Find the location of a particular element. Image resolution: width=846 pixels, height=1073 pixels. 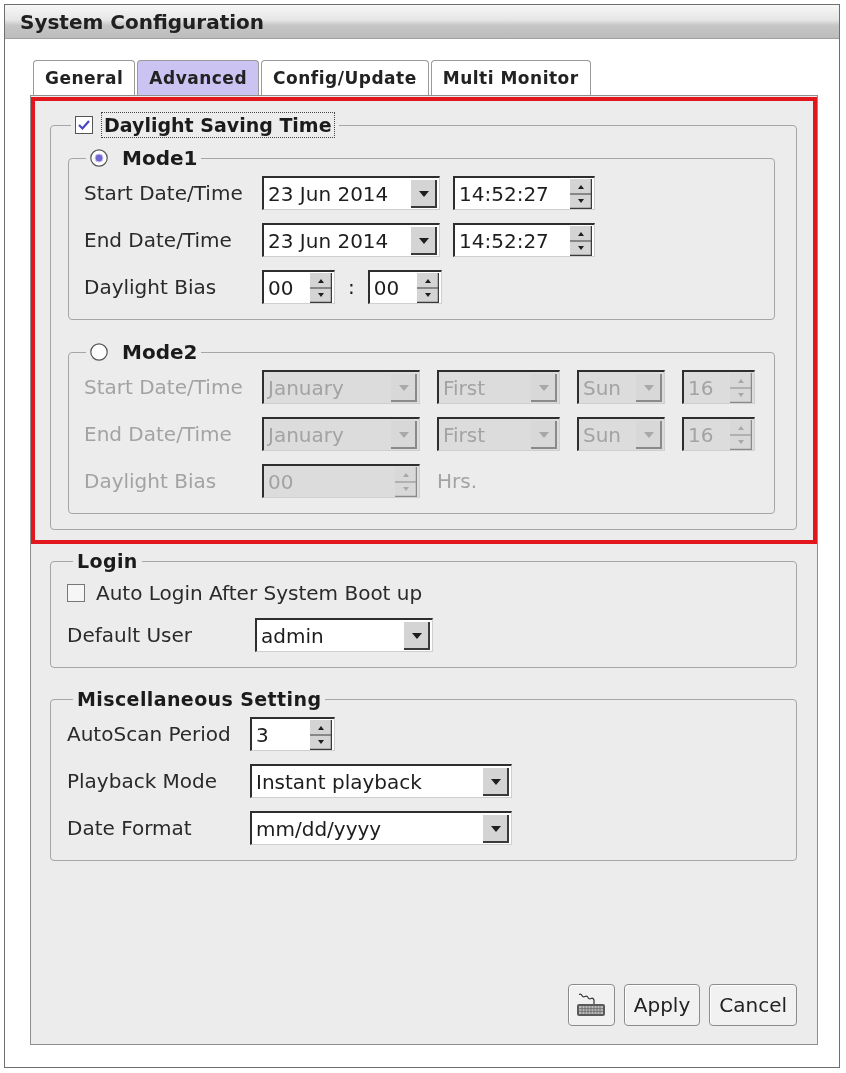

keyboard-button is located at coordinates (591, 1005).